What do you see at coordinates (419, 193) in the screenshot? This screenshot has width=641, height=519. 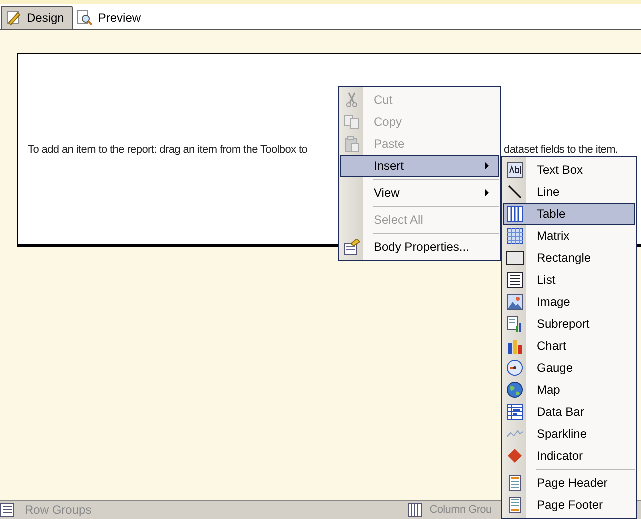 I see `menu-item: View` at bounding box center [419, 193].